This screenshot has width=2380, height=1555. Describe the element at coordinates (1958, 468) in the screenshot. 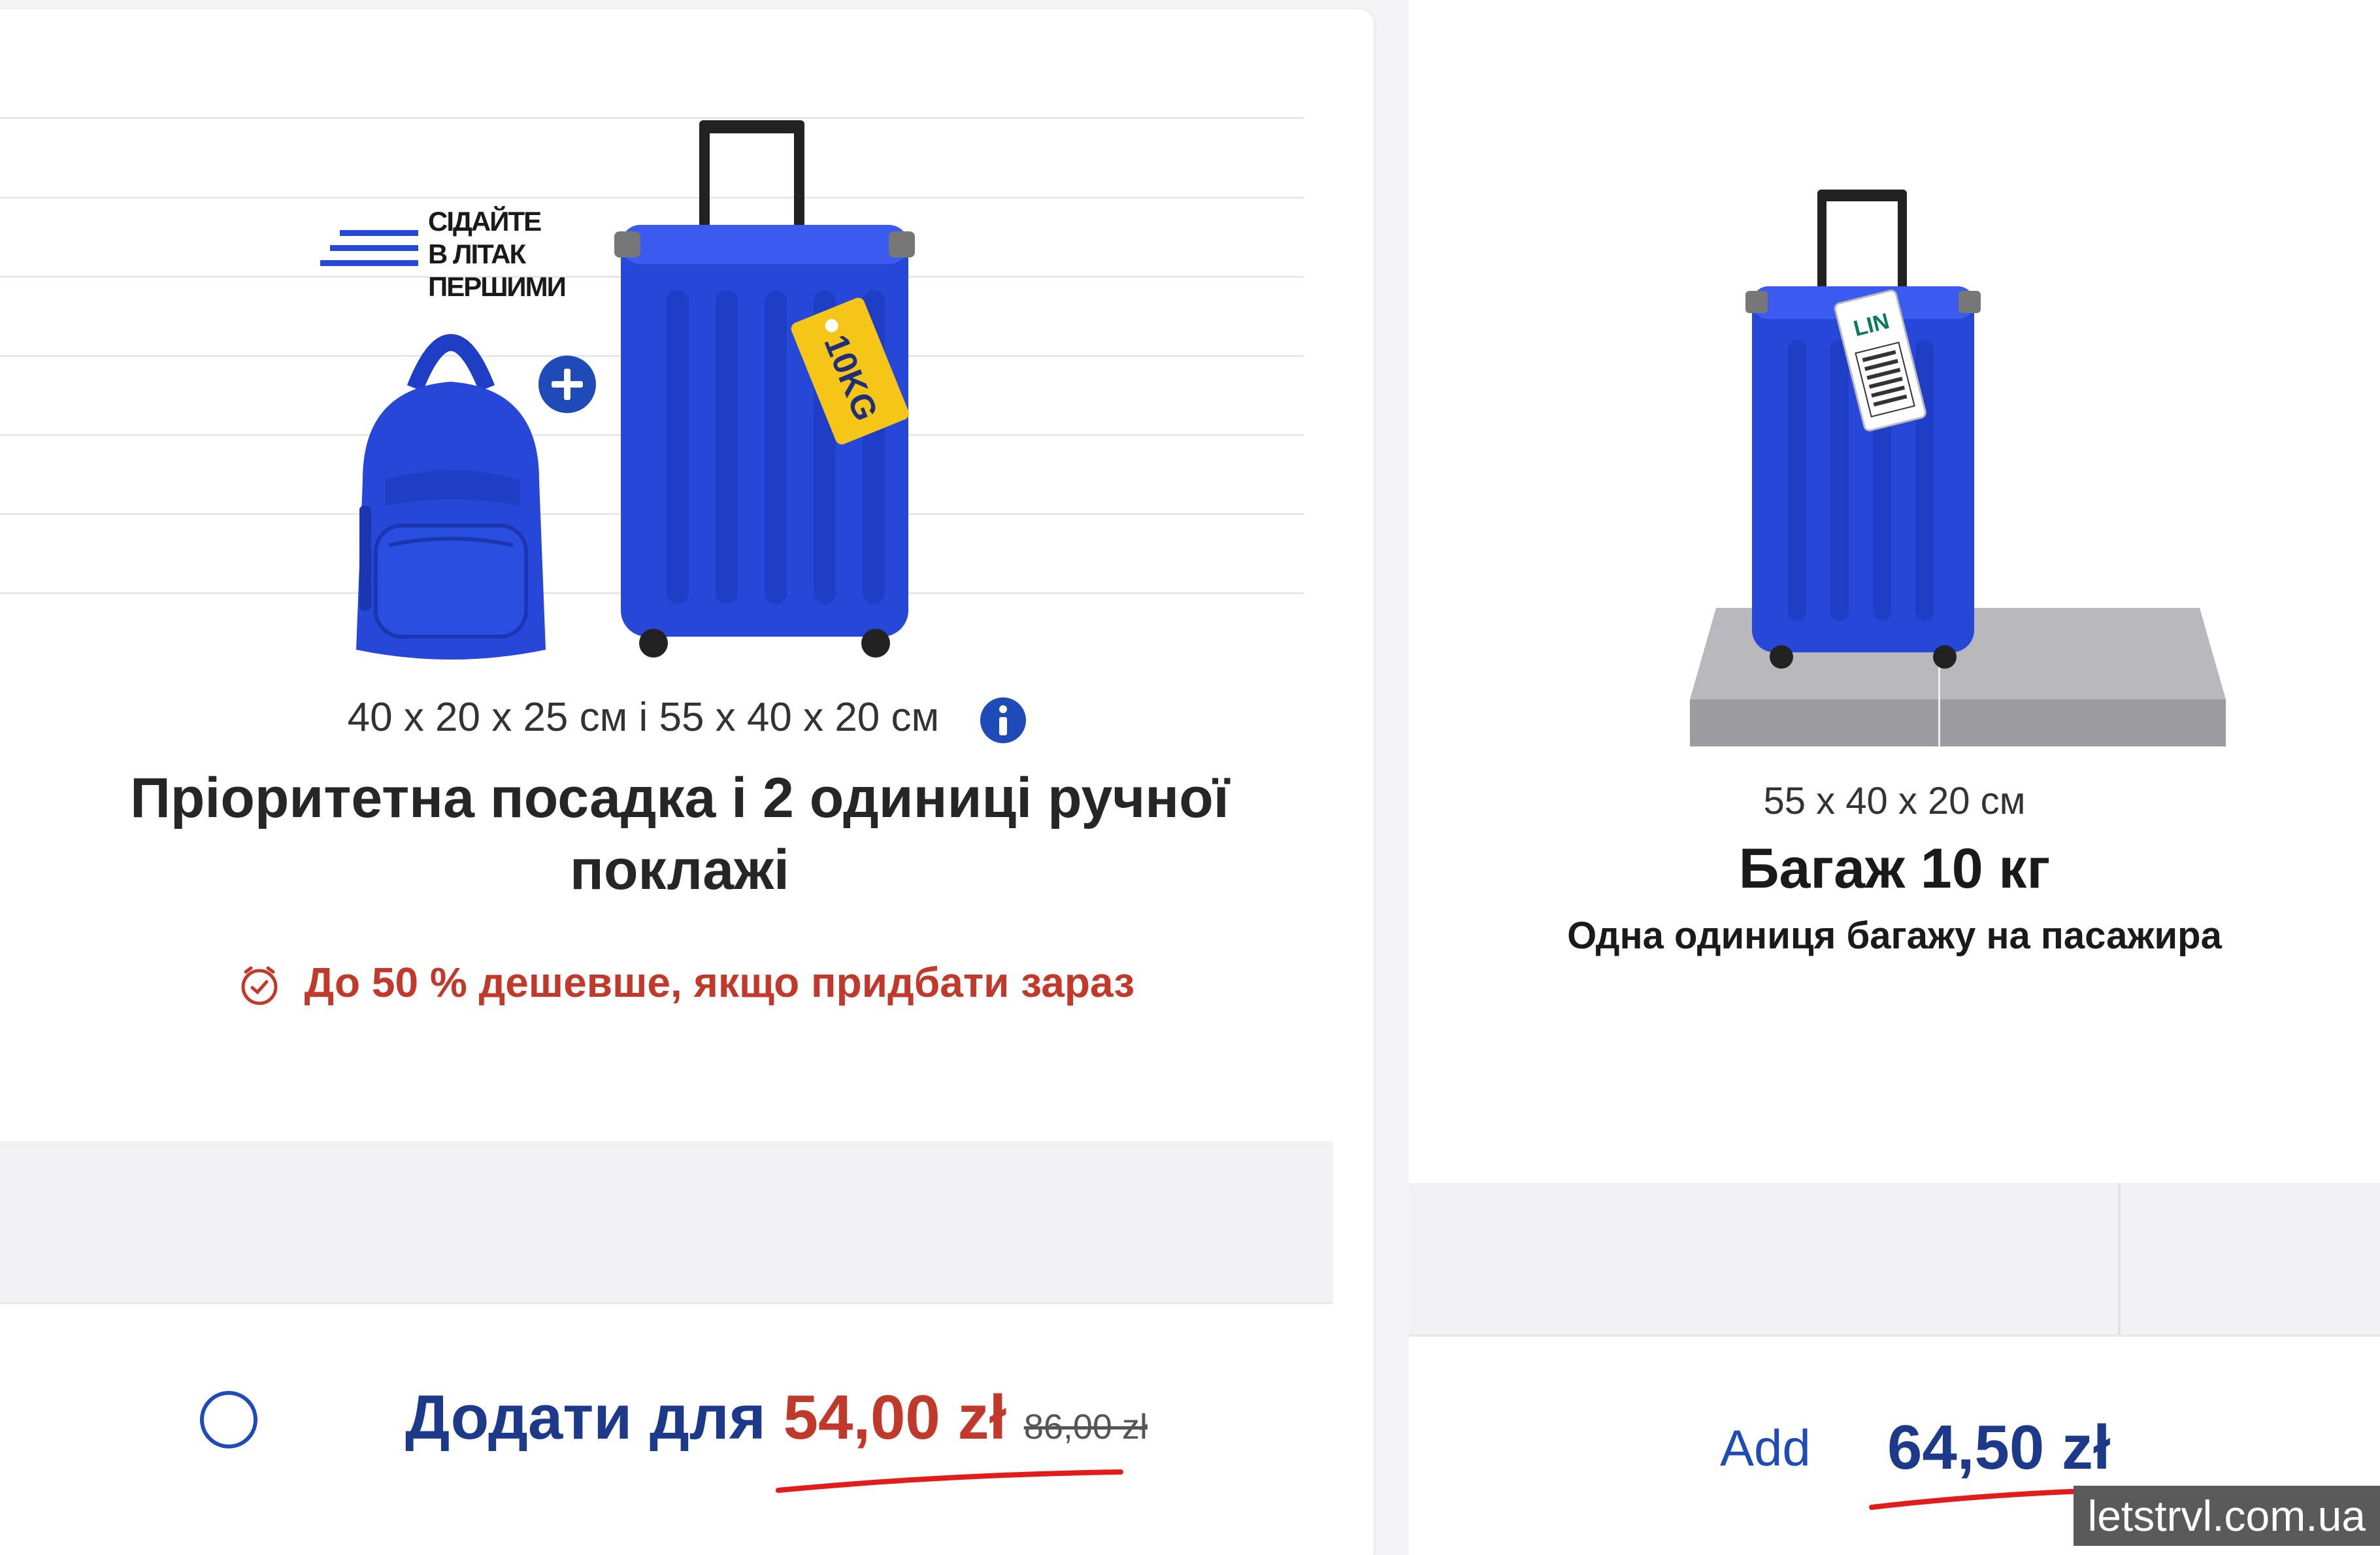

I see `checked-bag-image: LIN` at that location.